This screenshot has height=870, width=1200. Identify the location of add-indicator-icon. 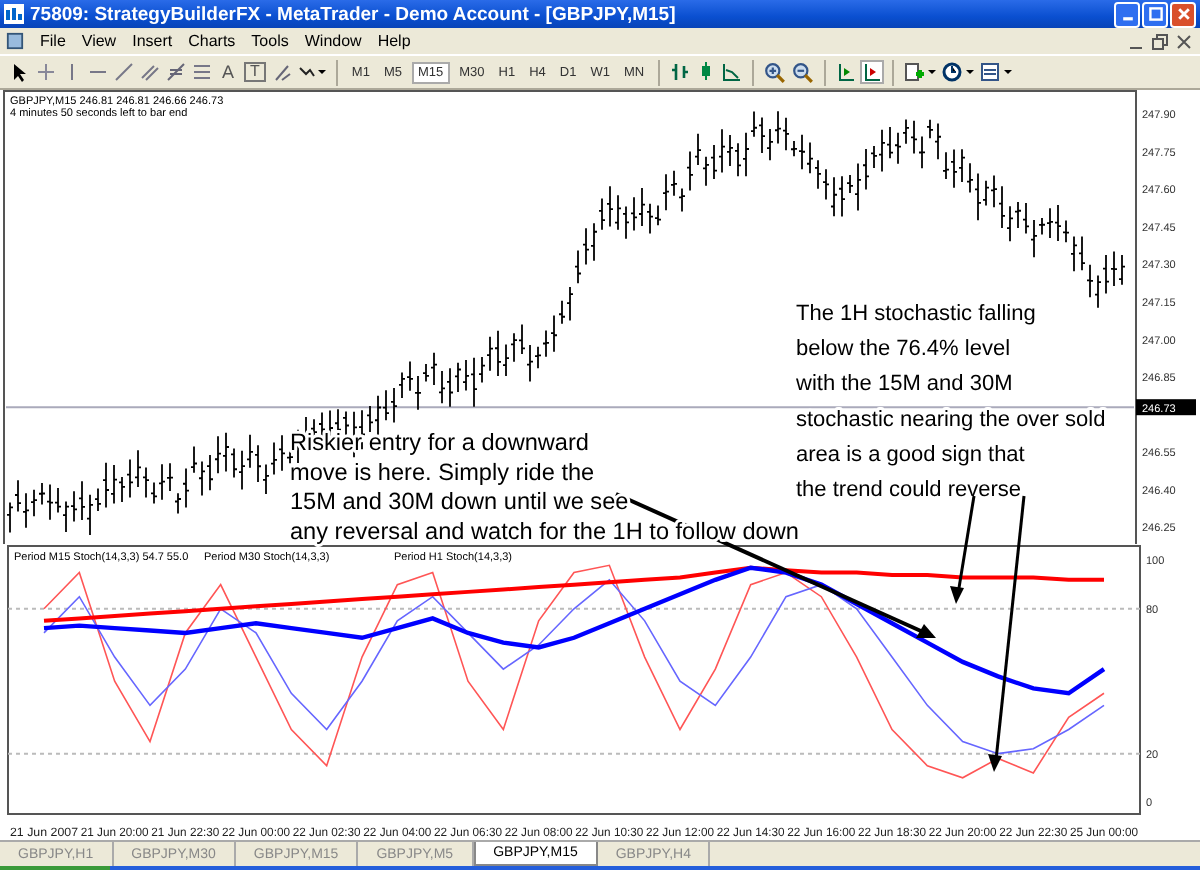
(920, 72).